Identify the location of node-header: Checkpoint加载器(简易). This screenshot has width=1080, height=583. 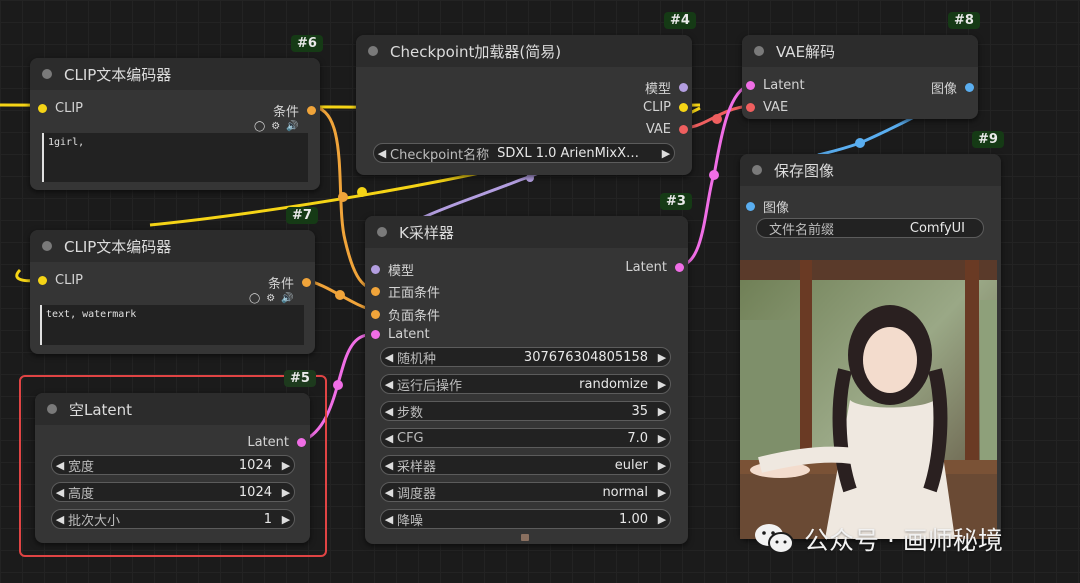
(524, 51).